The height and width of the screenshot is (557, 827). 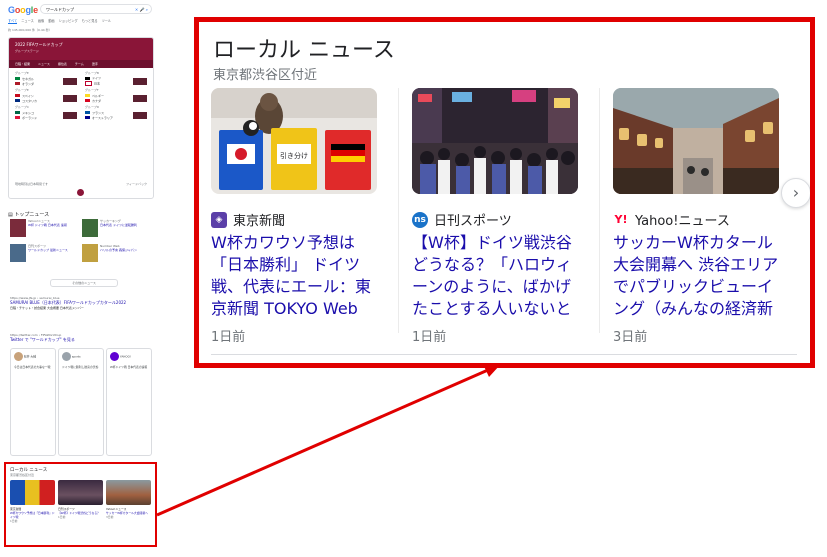 I want to click on chevron-right-icon: ›, so click(x=796, y=192).